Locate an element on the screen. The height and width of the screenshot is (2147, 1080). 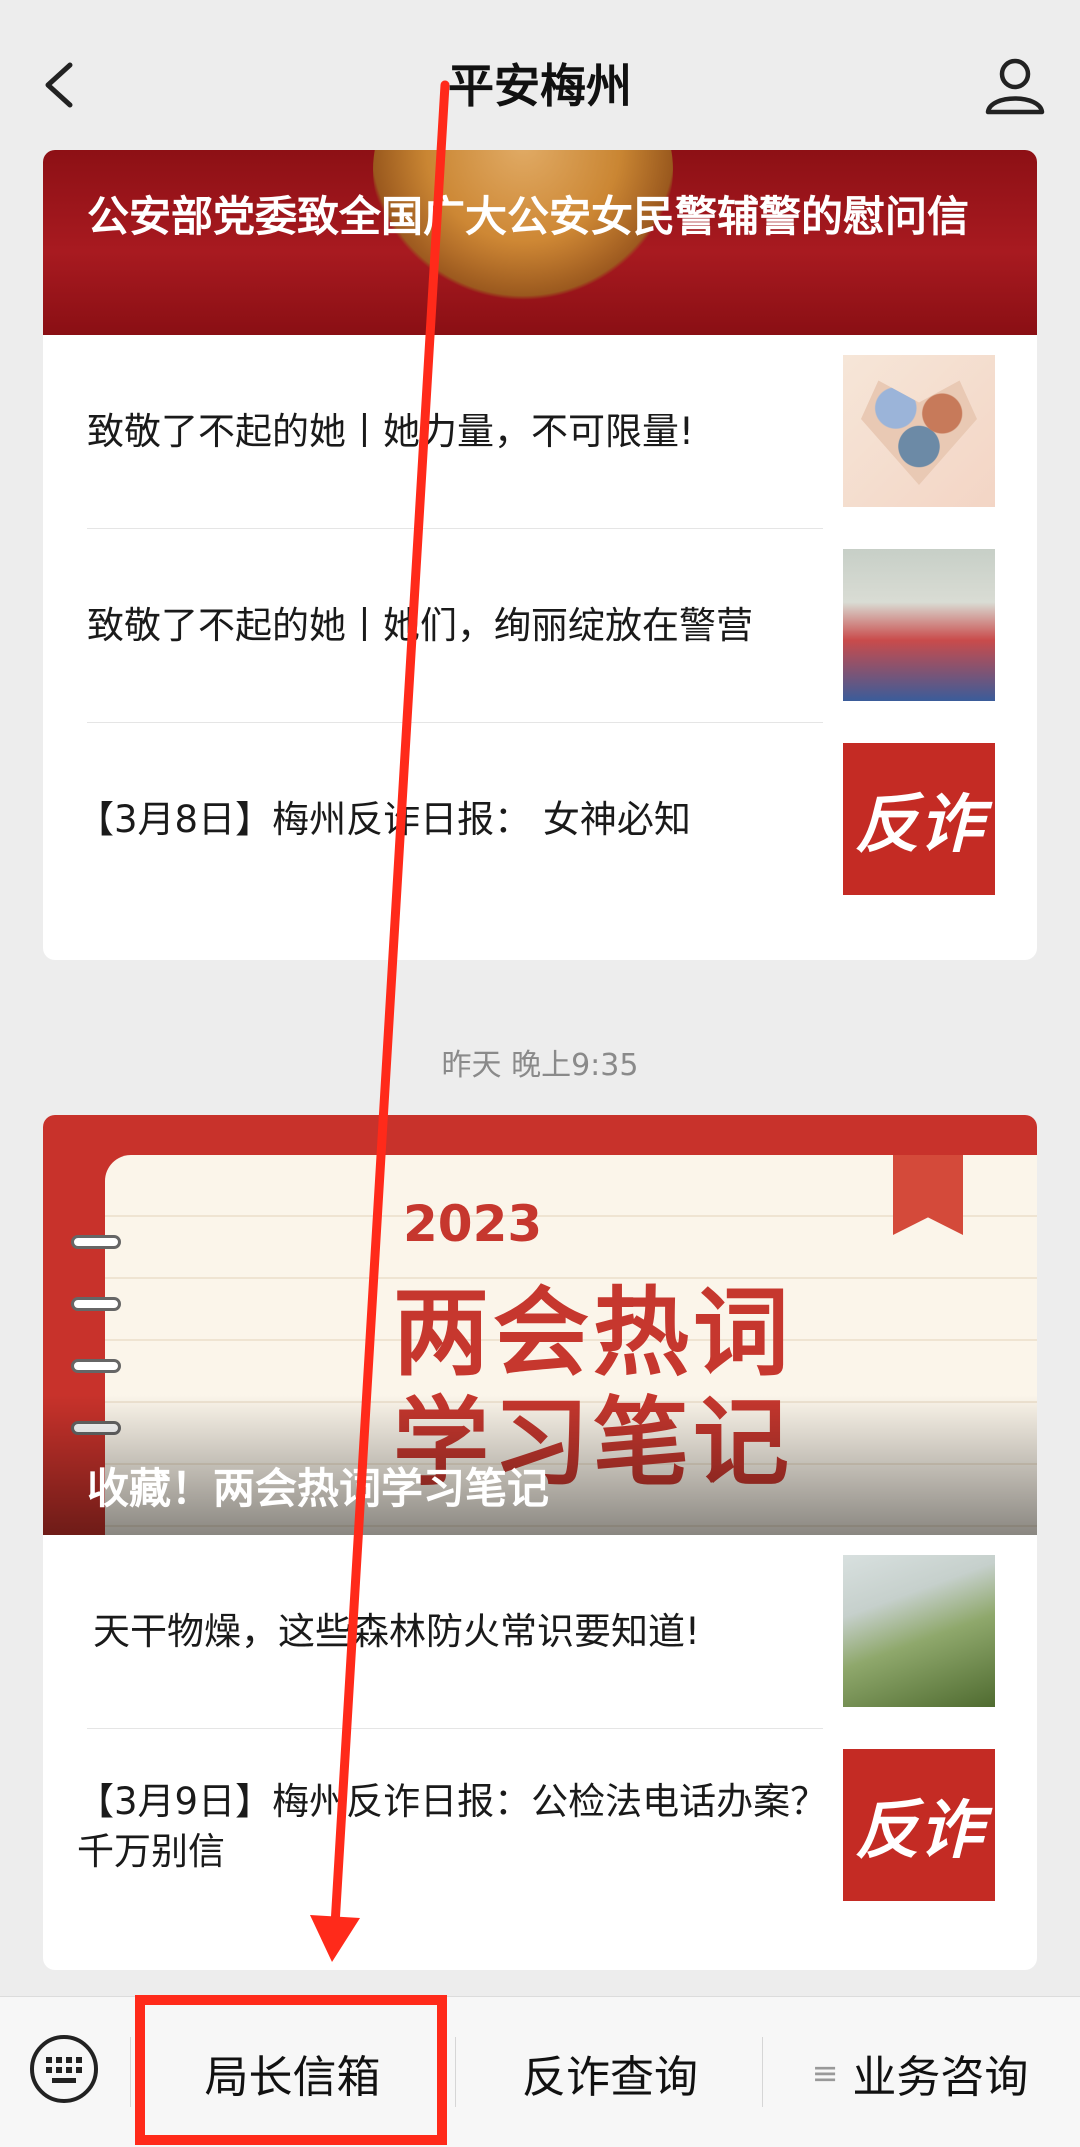
submenu-icon: ≡ is located at coordinates (825, 2072).